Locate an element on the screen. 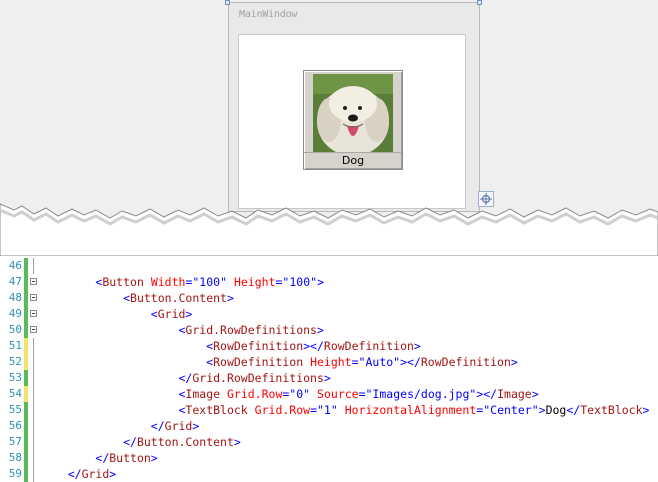  code-line: 57 </Button.Content> is located at coordinates (329, 442).